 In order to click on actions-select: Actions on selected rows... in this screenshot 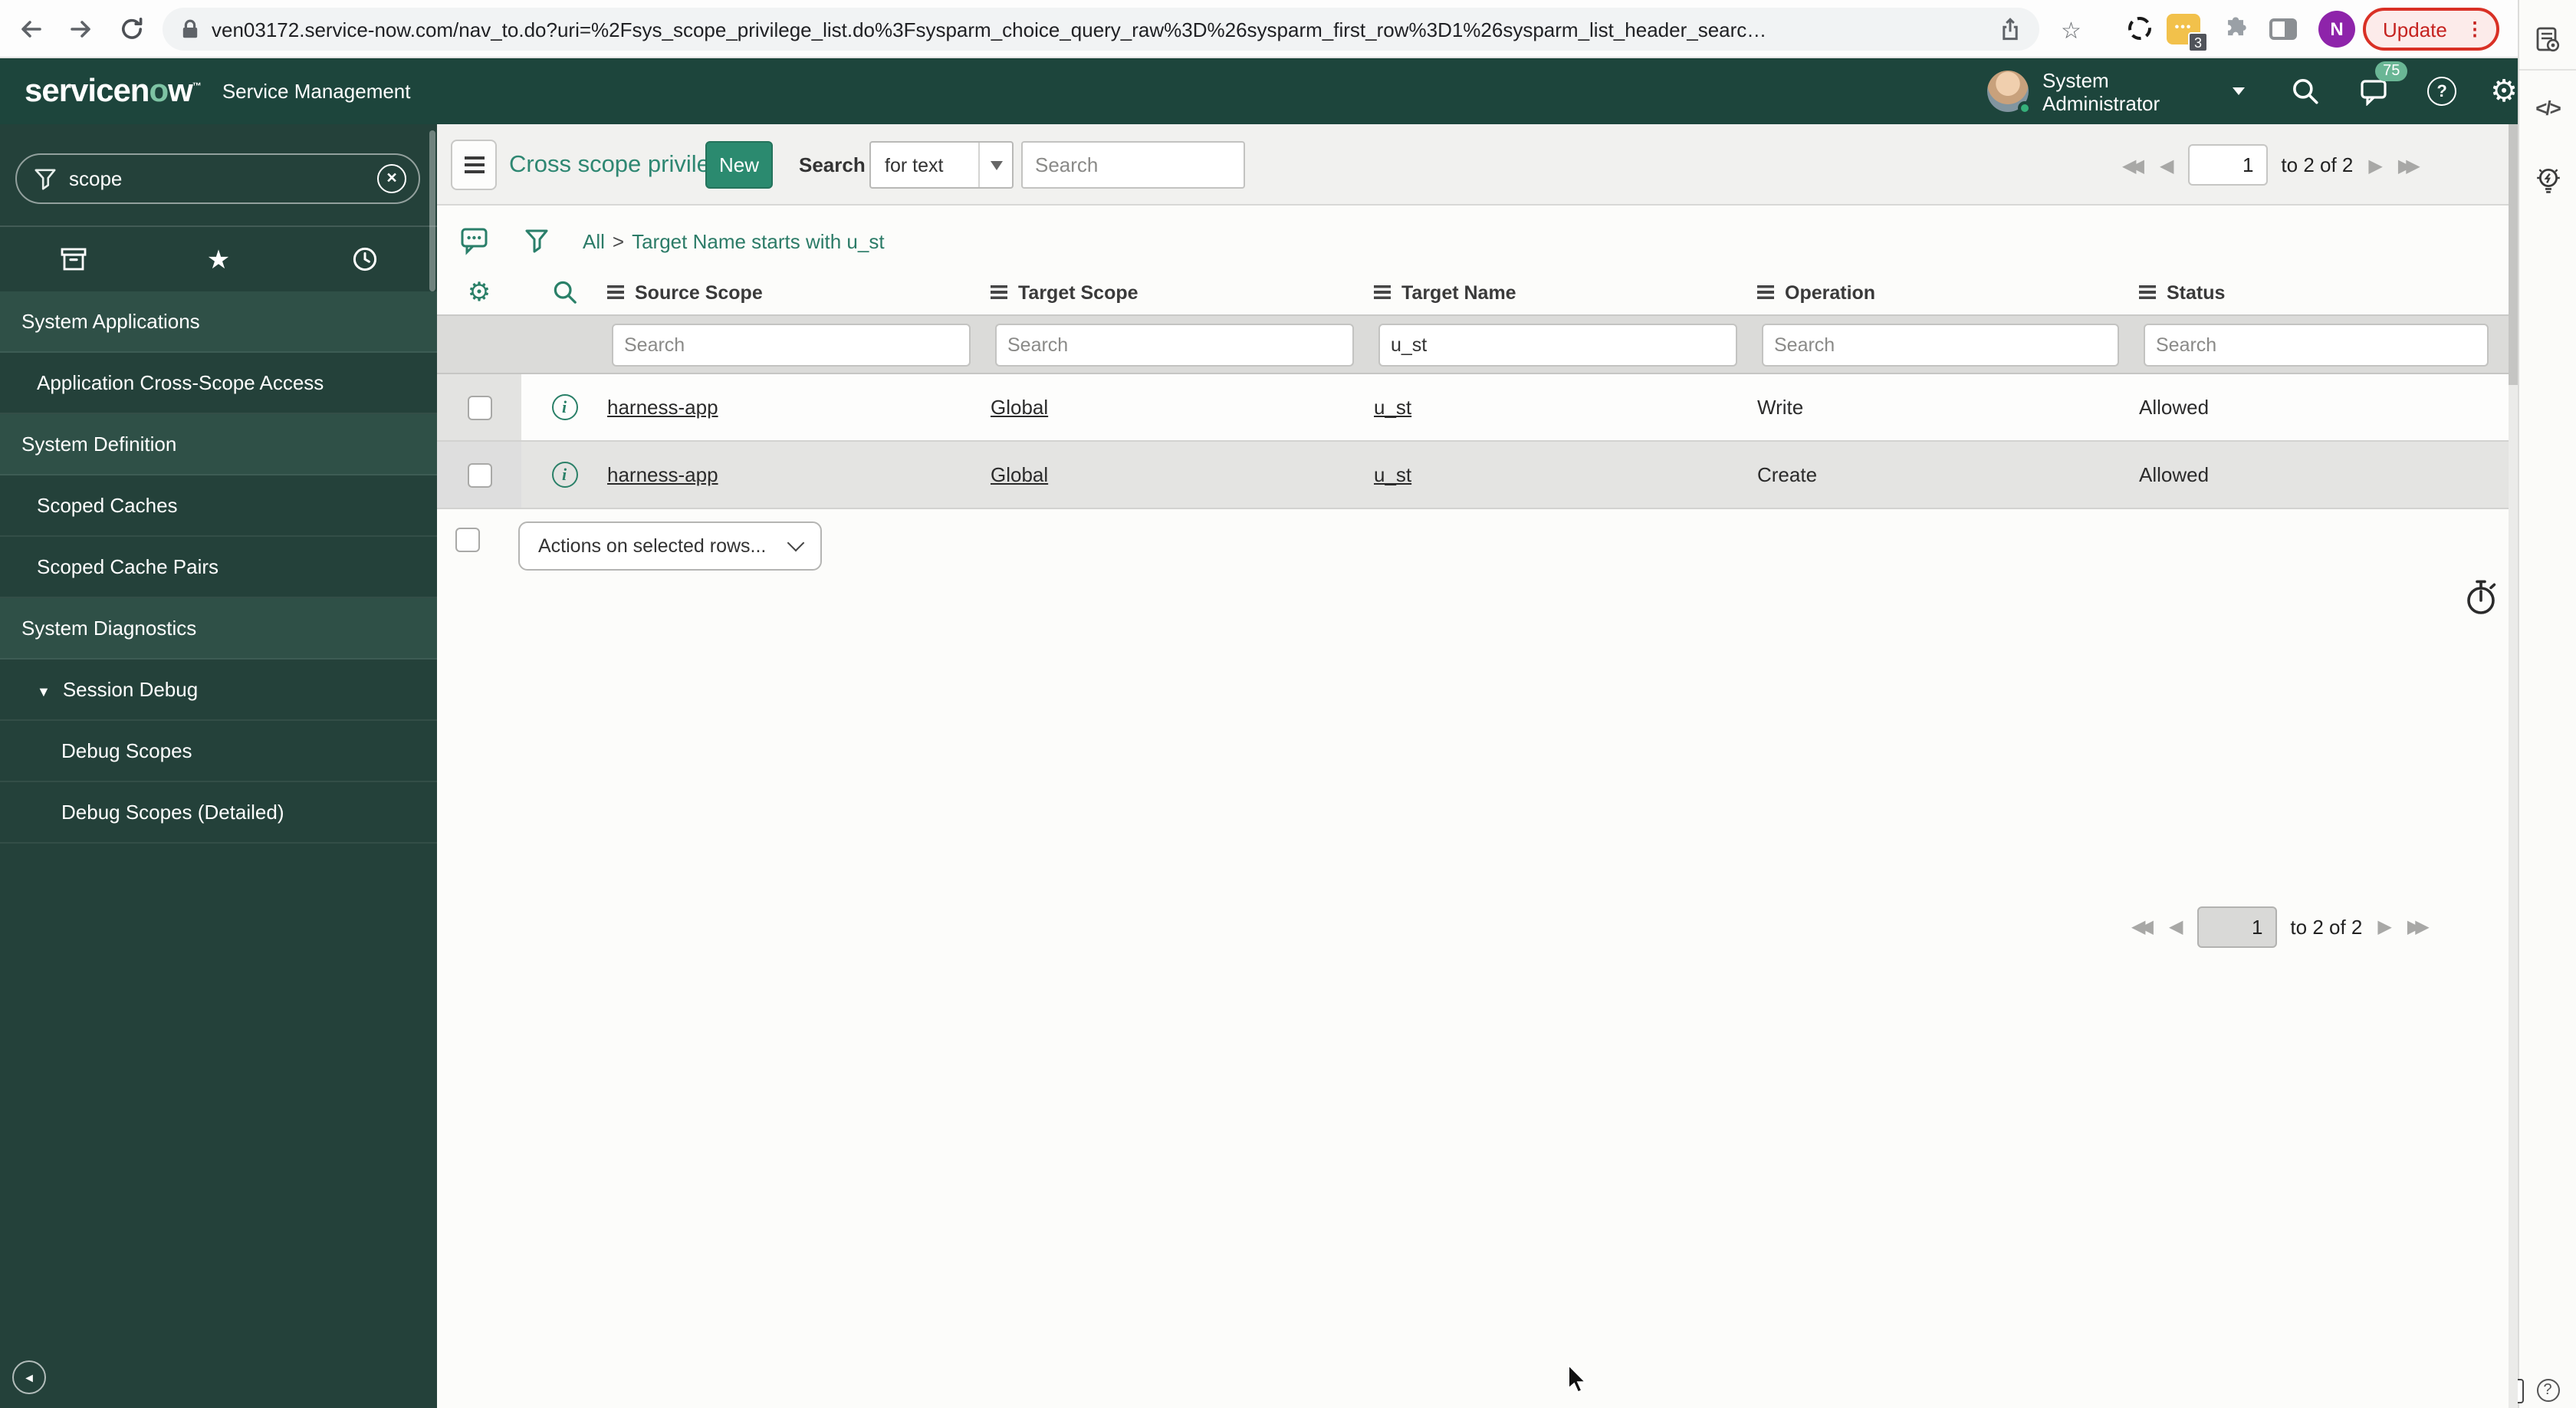, I will do `click(670, 546)`.